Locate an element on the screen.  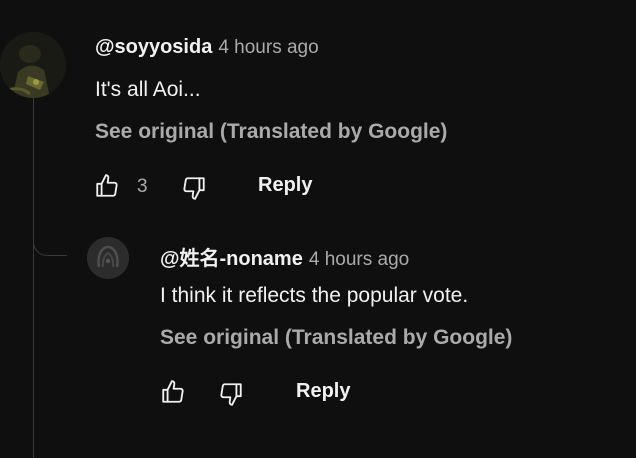
comment-author: @soyyosida is located at coordinates (153, 47).